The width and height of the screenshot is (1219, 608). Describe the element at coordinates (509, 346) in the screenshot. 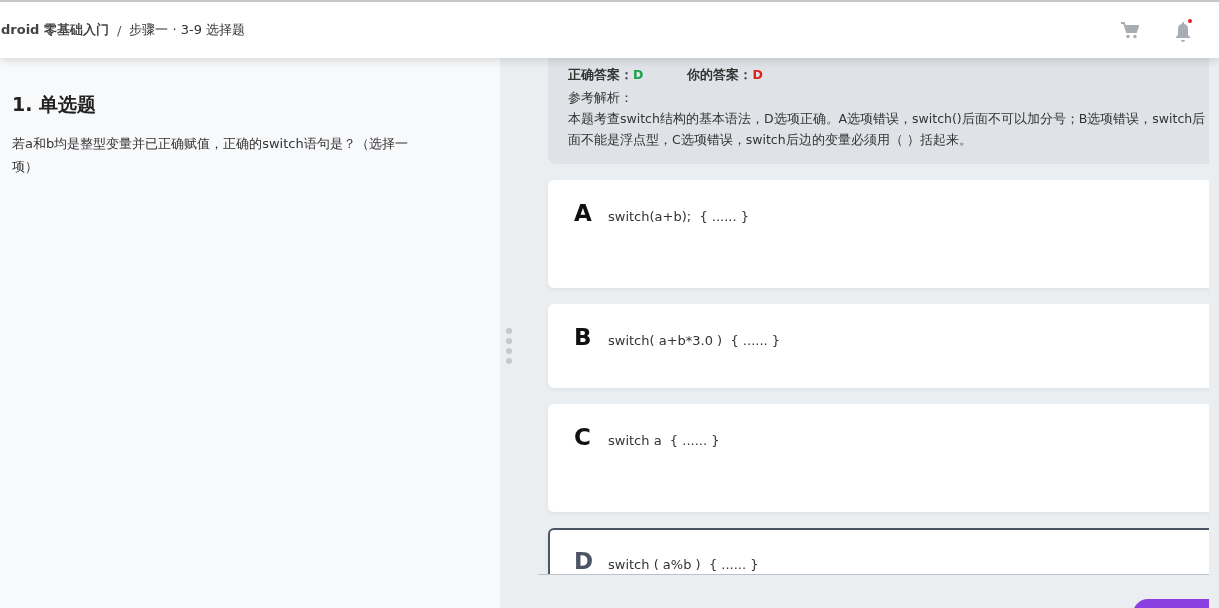

I see `drag-handle-icon` at that location.